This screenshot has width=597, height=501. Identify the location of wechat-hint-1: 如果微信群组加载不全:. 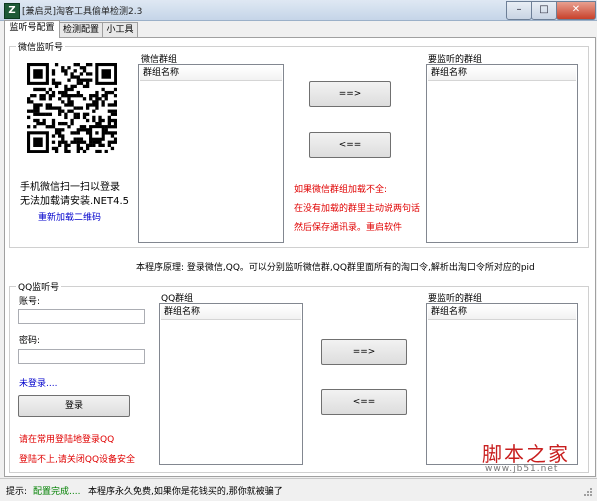
(341, 190).